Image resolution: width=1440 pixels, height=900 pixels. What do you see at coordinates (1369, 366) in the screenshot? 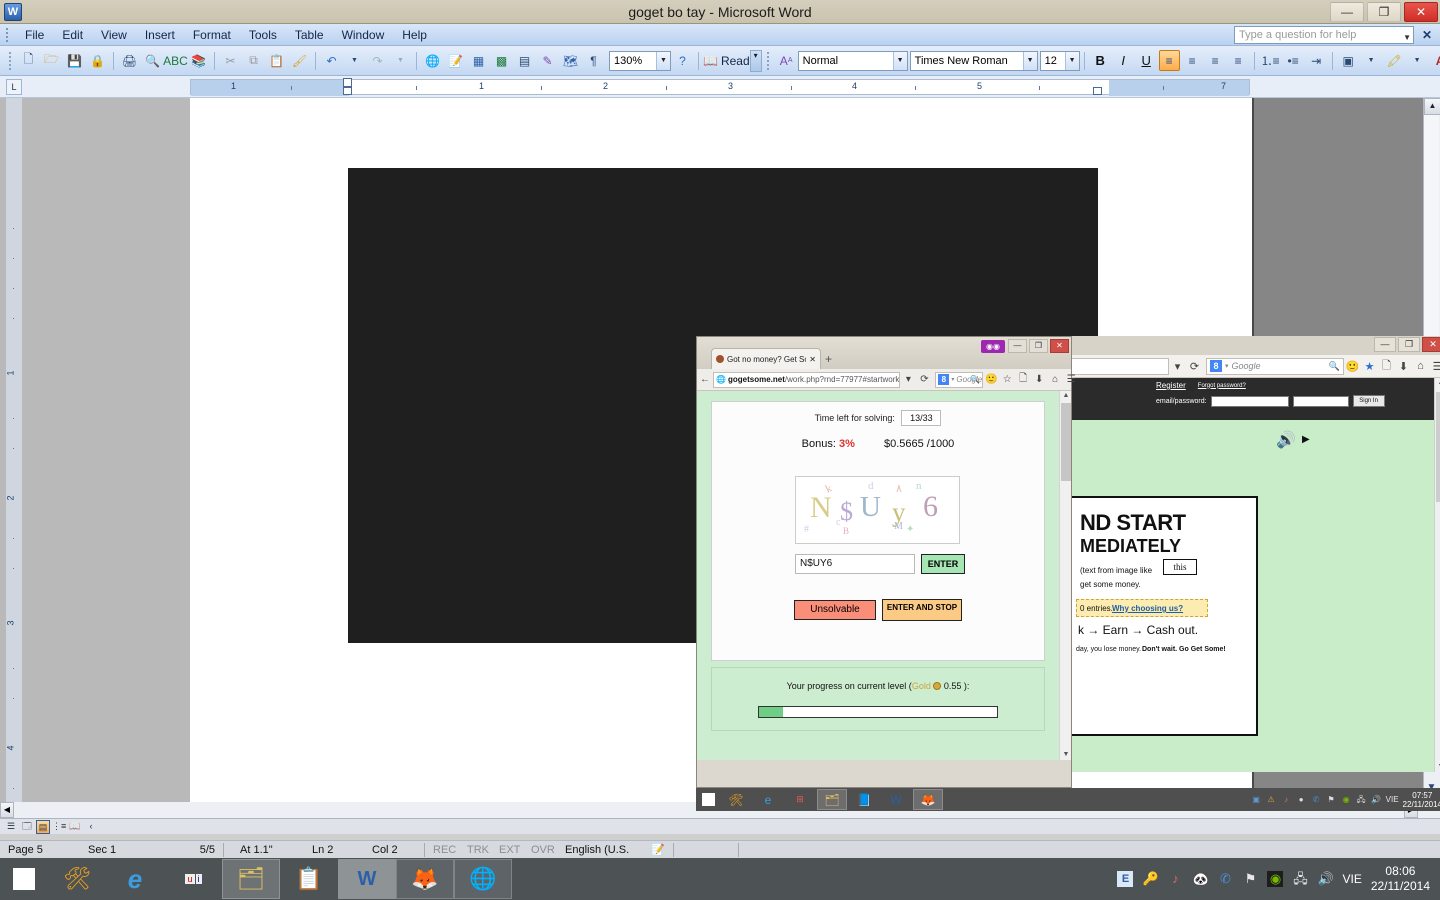
I see `bookmark-star-icon: ★` at bounding box center [1369, 366].